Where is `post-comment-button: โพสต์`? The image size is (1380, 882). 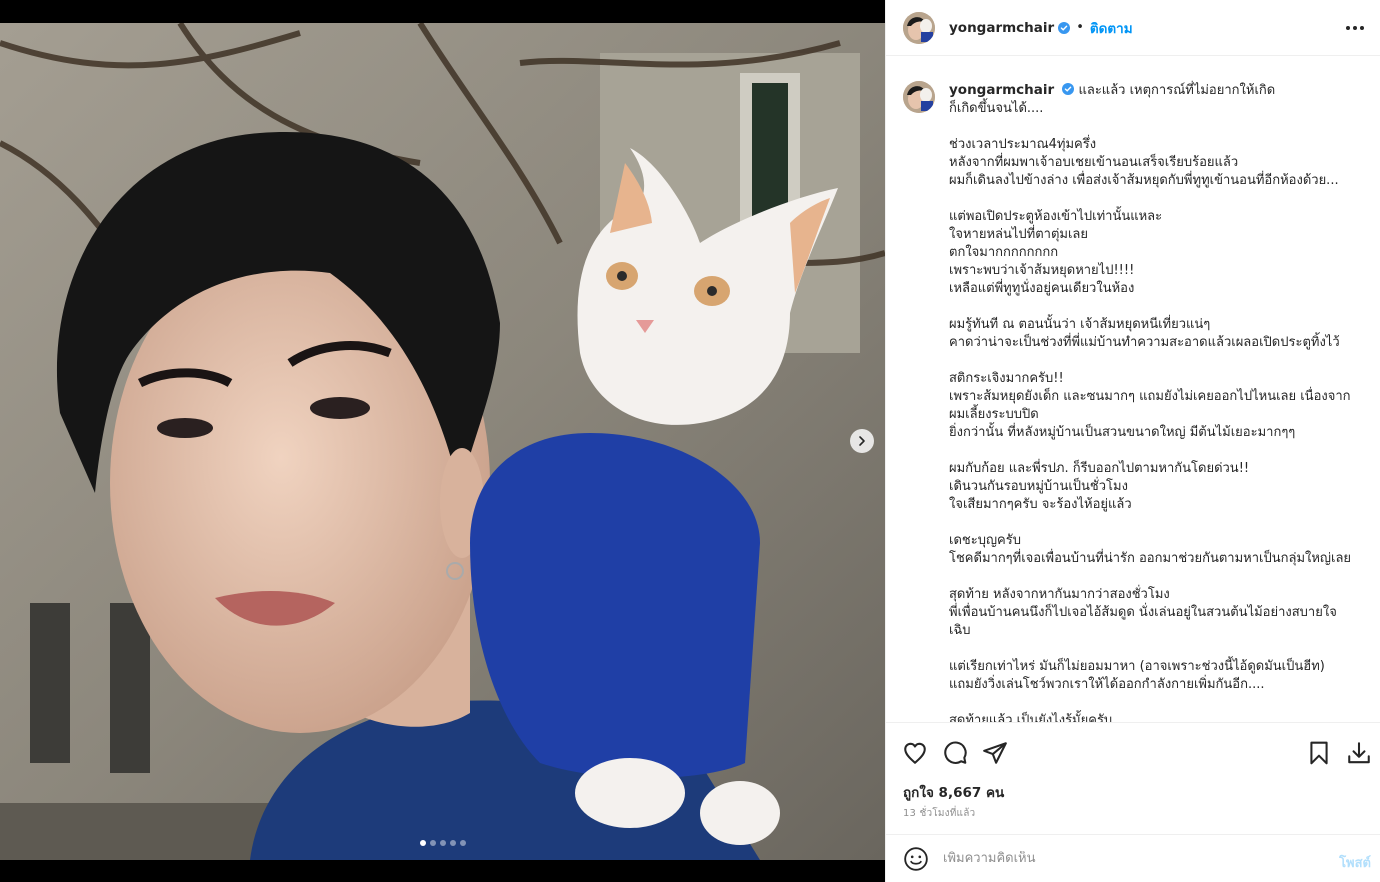
post-comment-button: โพสต์ is located at coordinates (1355, 862).